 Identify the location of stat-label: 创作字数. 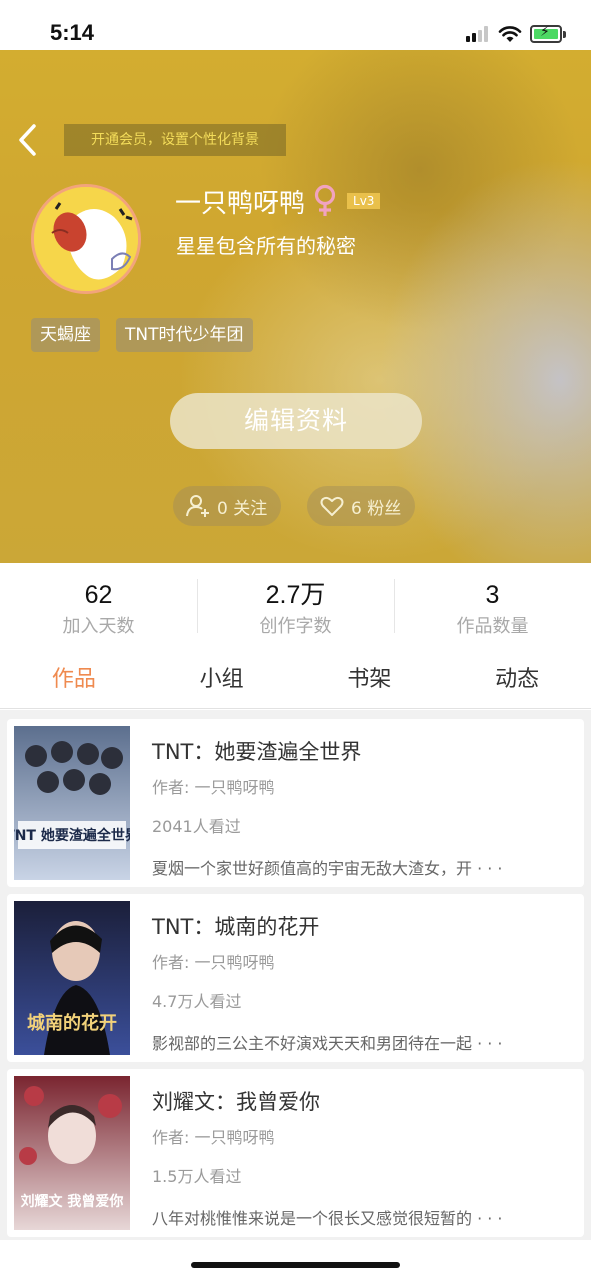
(295, 626).